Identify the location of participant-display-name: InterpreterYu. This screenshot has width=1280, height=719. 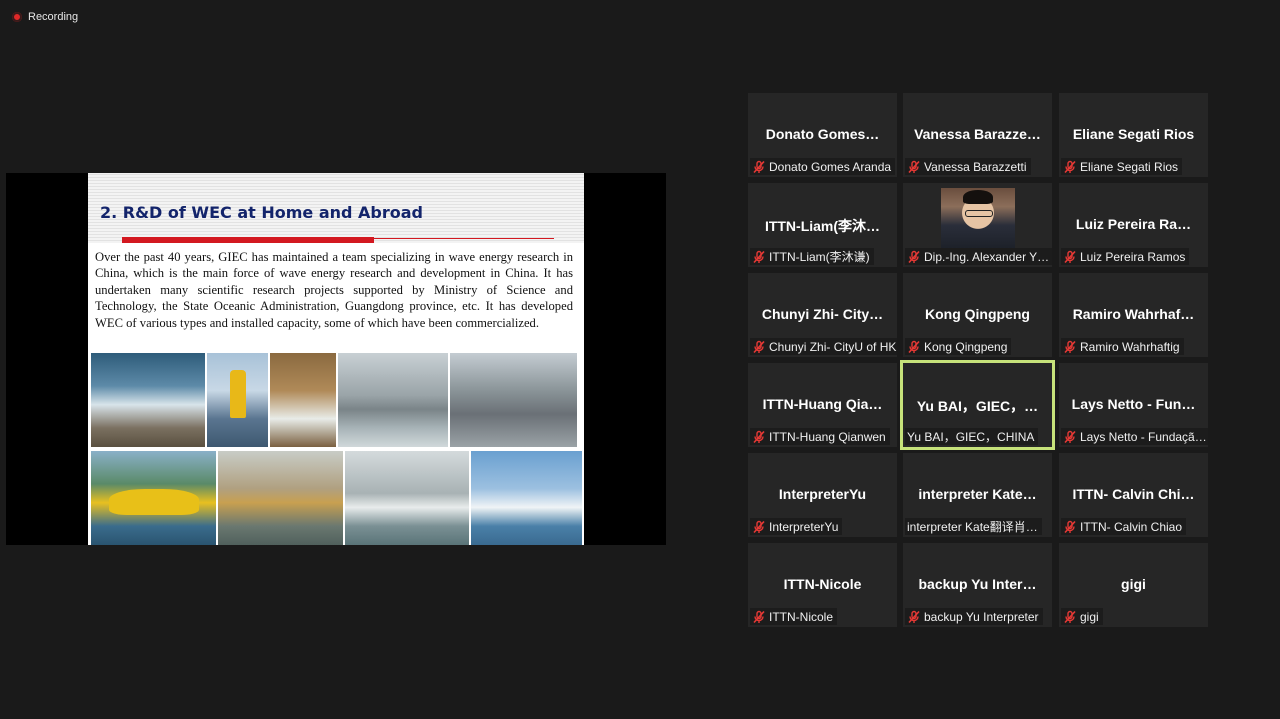
(822, 494).